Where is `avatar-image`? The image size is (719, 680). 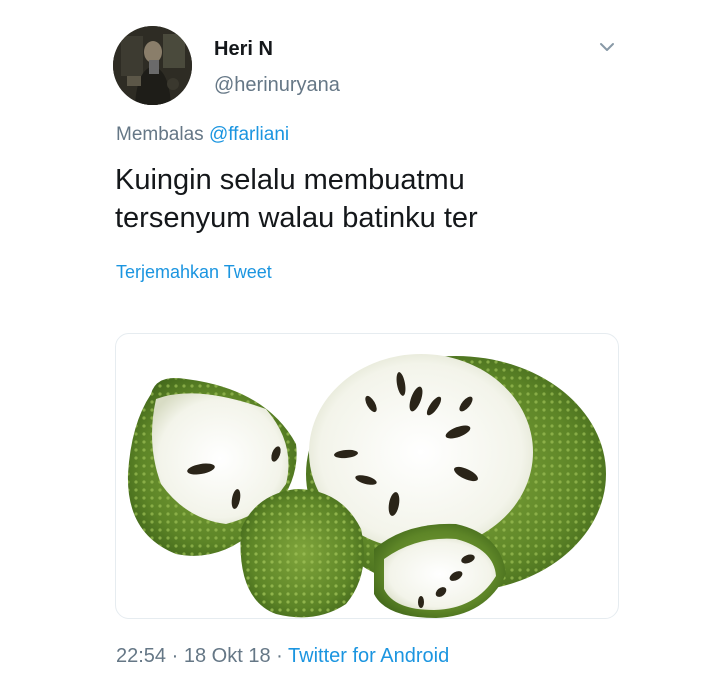 avatar-image is located at coordinates (152, 65).